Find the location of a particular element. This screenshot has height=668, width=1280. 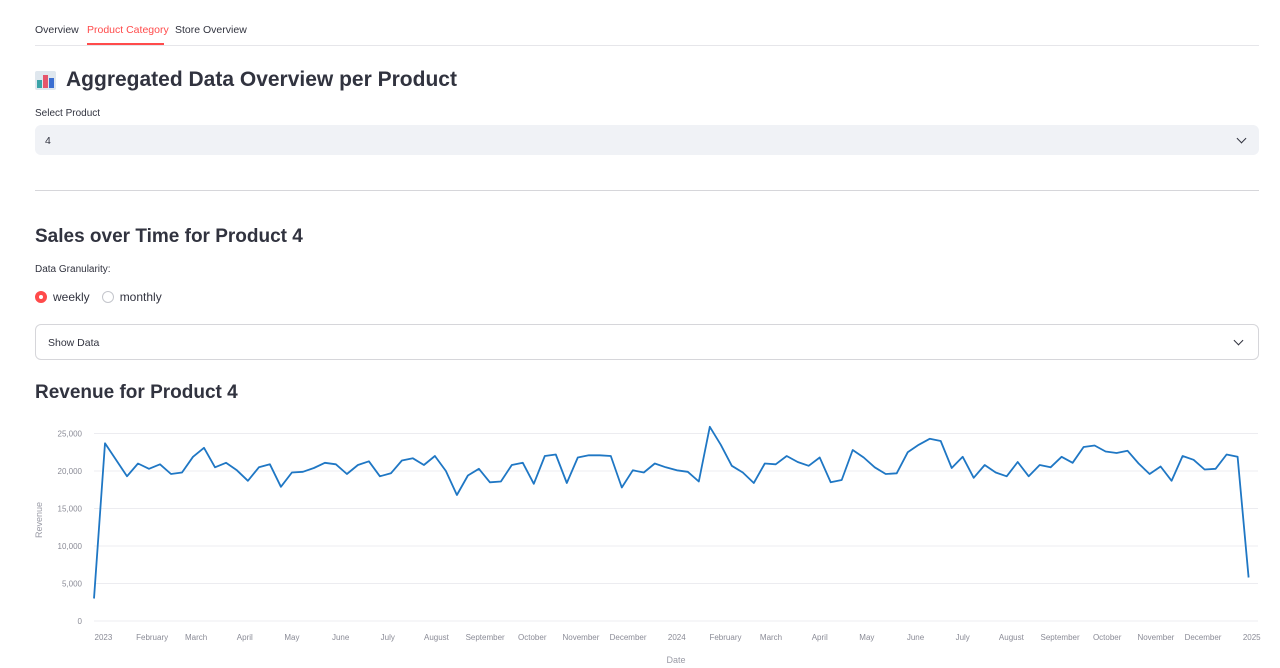

radio-weekly is located at coordinates (41, 297).